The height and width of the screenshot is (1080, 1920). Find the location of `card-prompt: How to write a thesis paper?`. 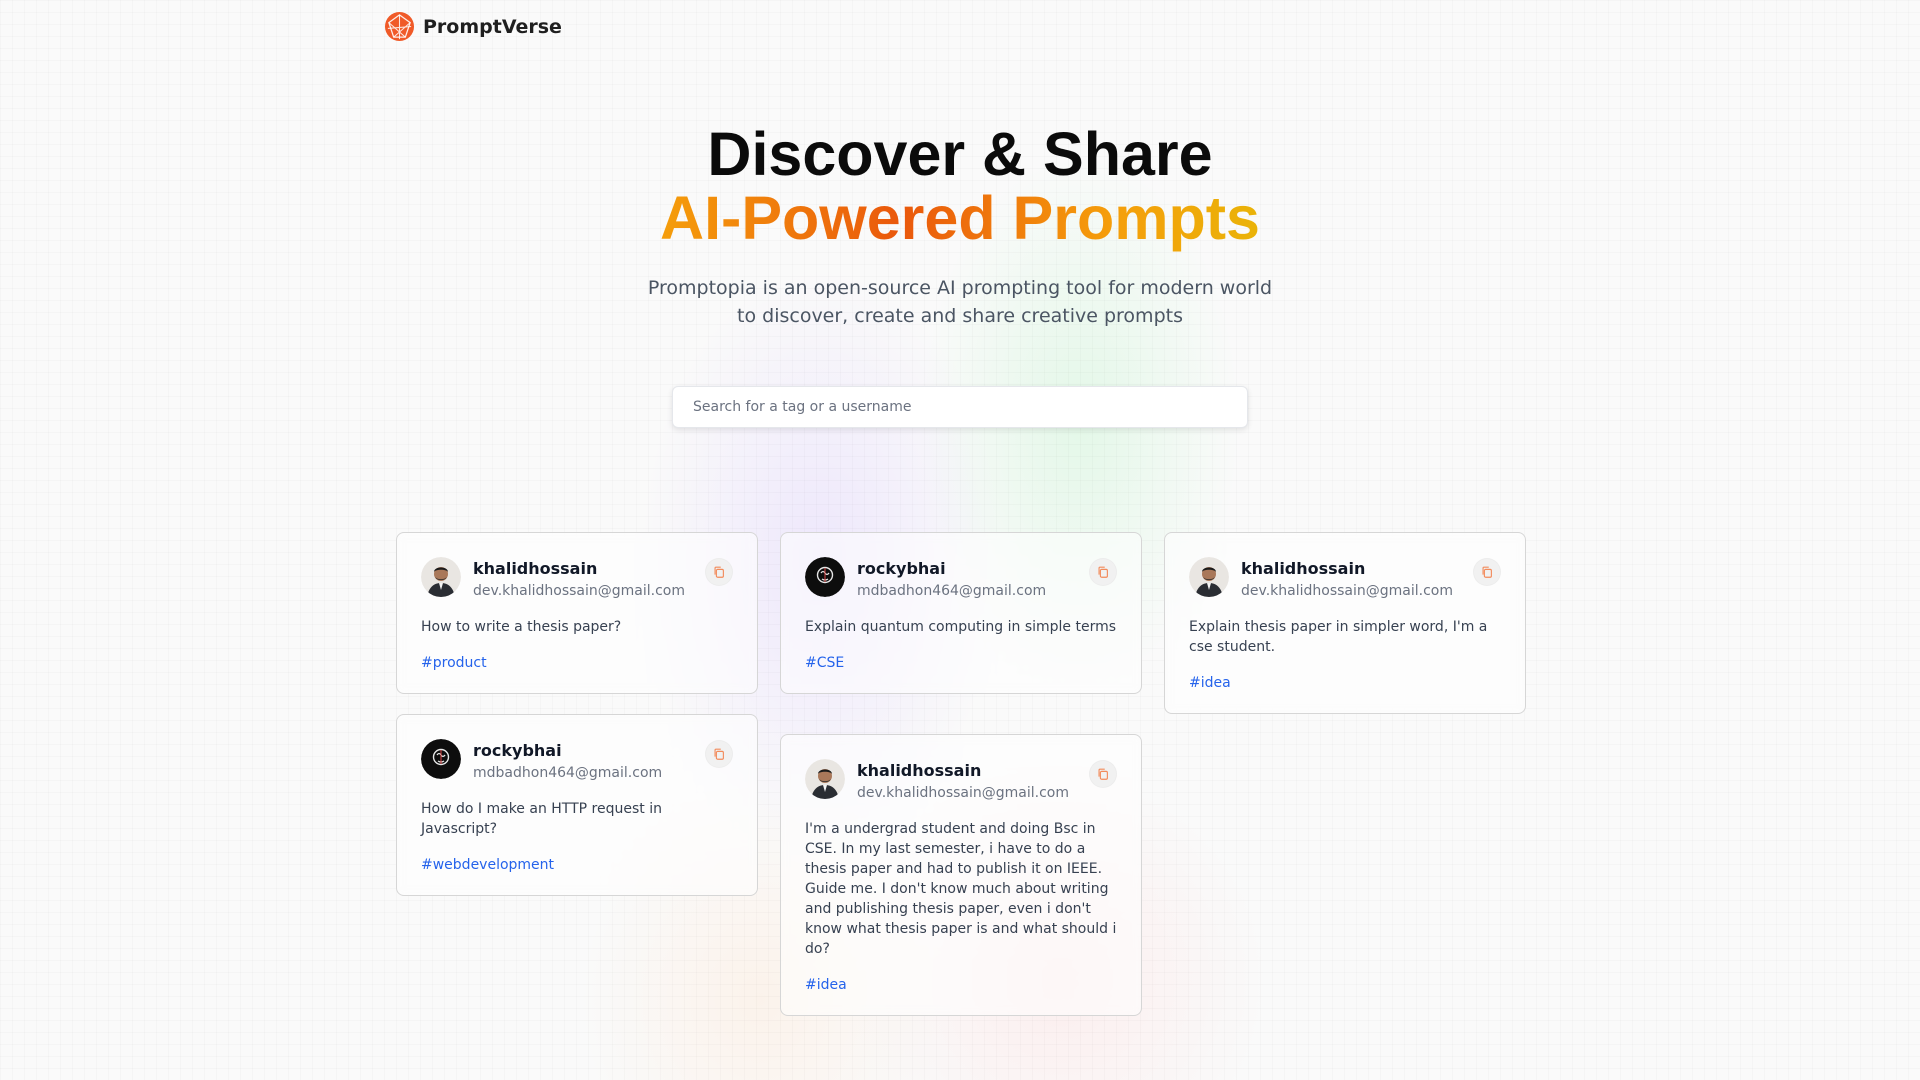

card-prompt: How to write a thesis paper? is located at coordinates (521, 627).